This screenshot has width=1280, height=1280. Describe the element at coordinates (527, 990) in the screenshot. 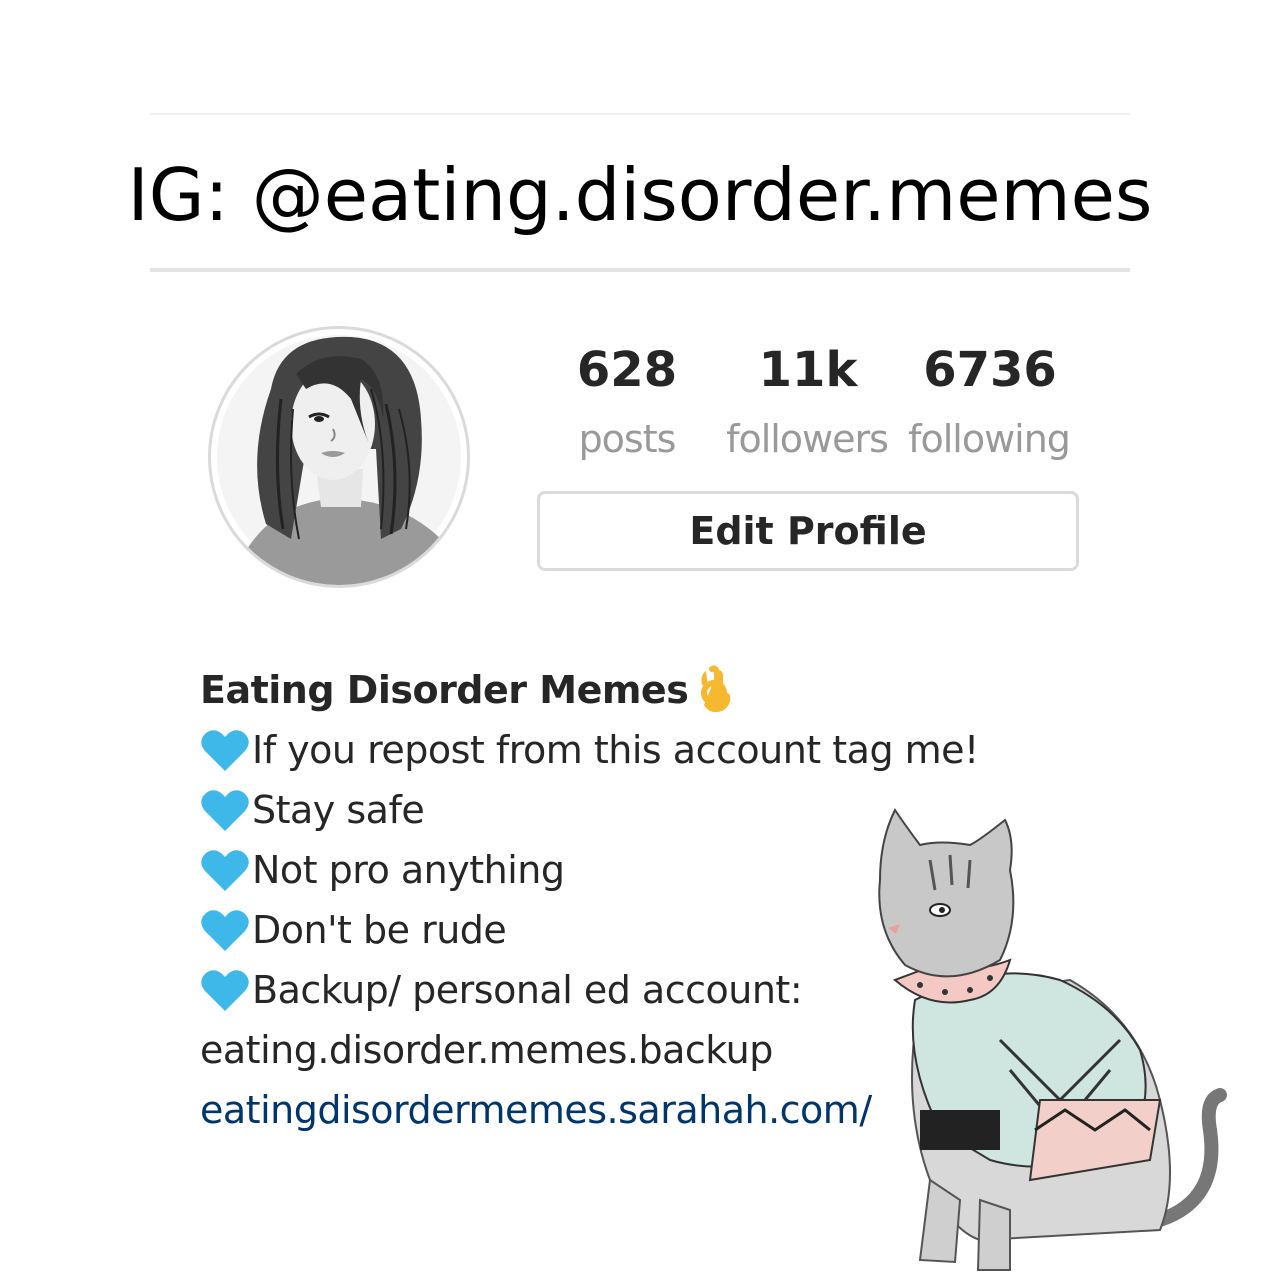

I see `bio-line-text: Backup/ personal ed account:` at that location.